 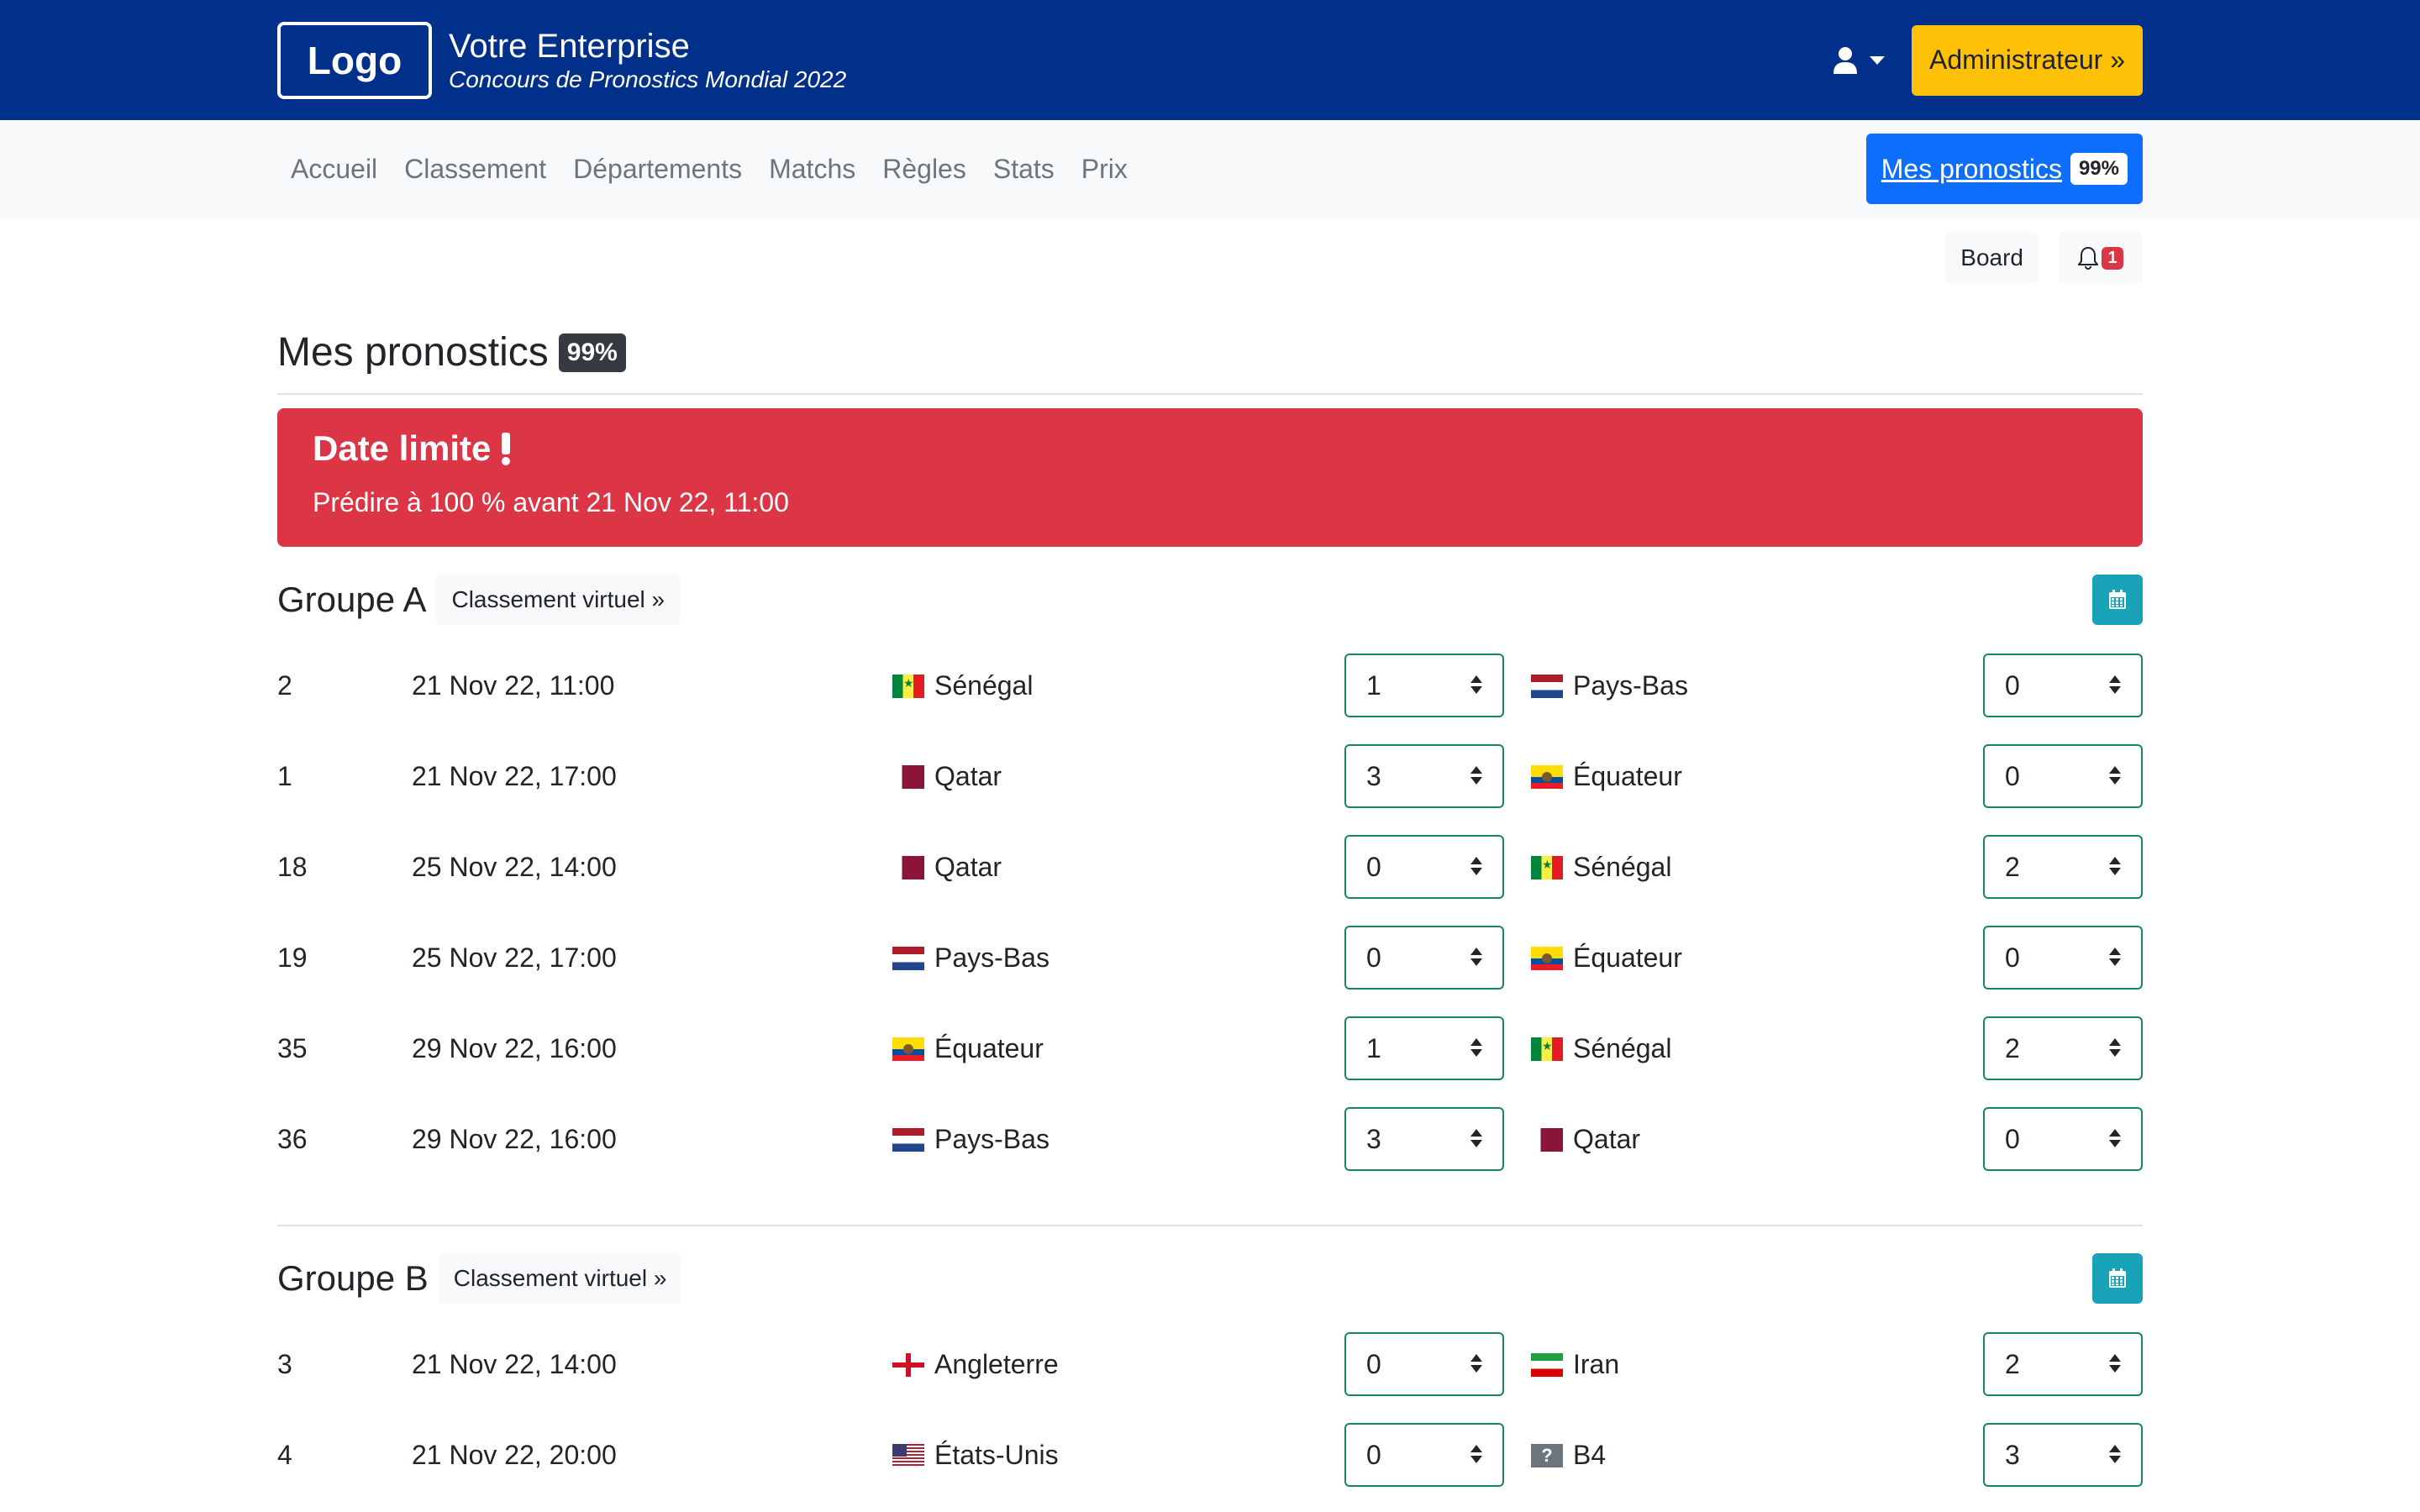 What do you see at coordinates (1210, 1364) in the screenshot?
I see `match-row: 3 21 Nov 22, 14:00 Angleterre 0 Iran 2` at bounding box center [1210, 1364].